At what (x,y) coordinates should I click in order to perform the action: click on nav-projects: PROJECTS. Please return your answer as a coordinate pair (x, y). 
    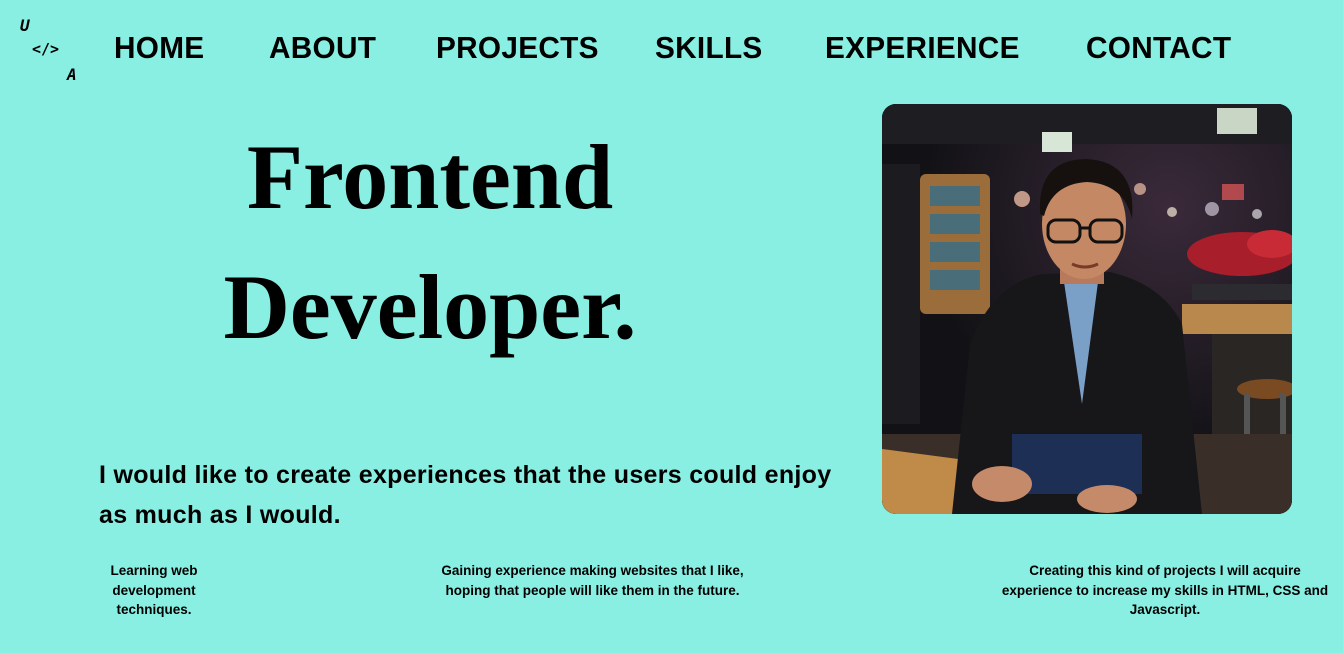
    Looking at the image, I should click on (517, 48).